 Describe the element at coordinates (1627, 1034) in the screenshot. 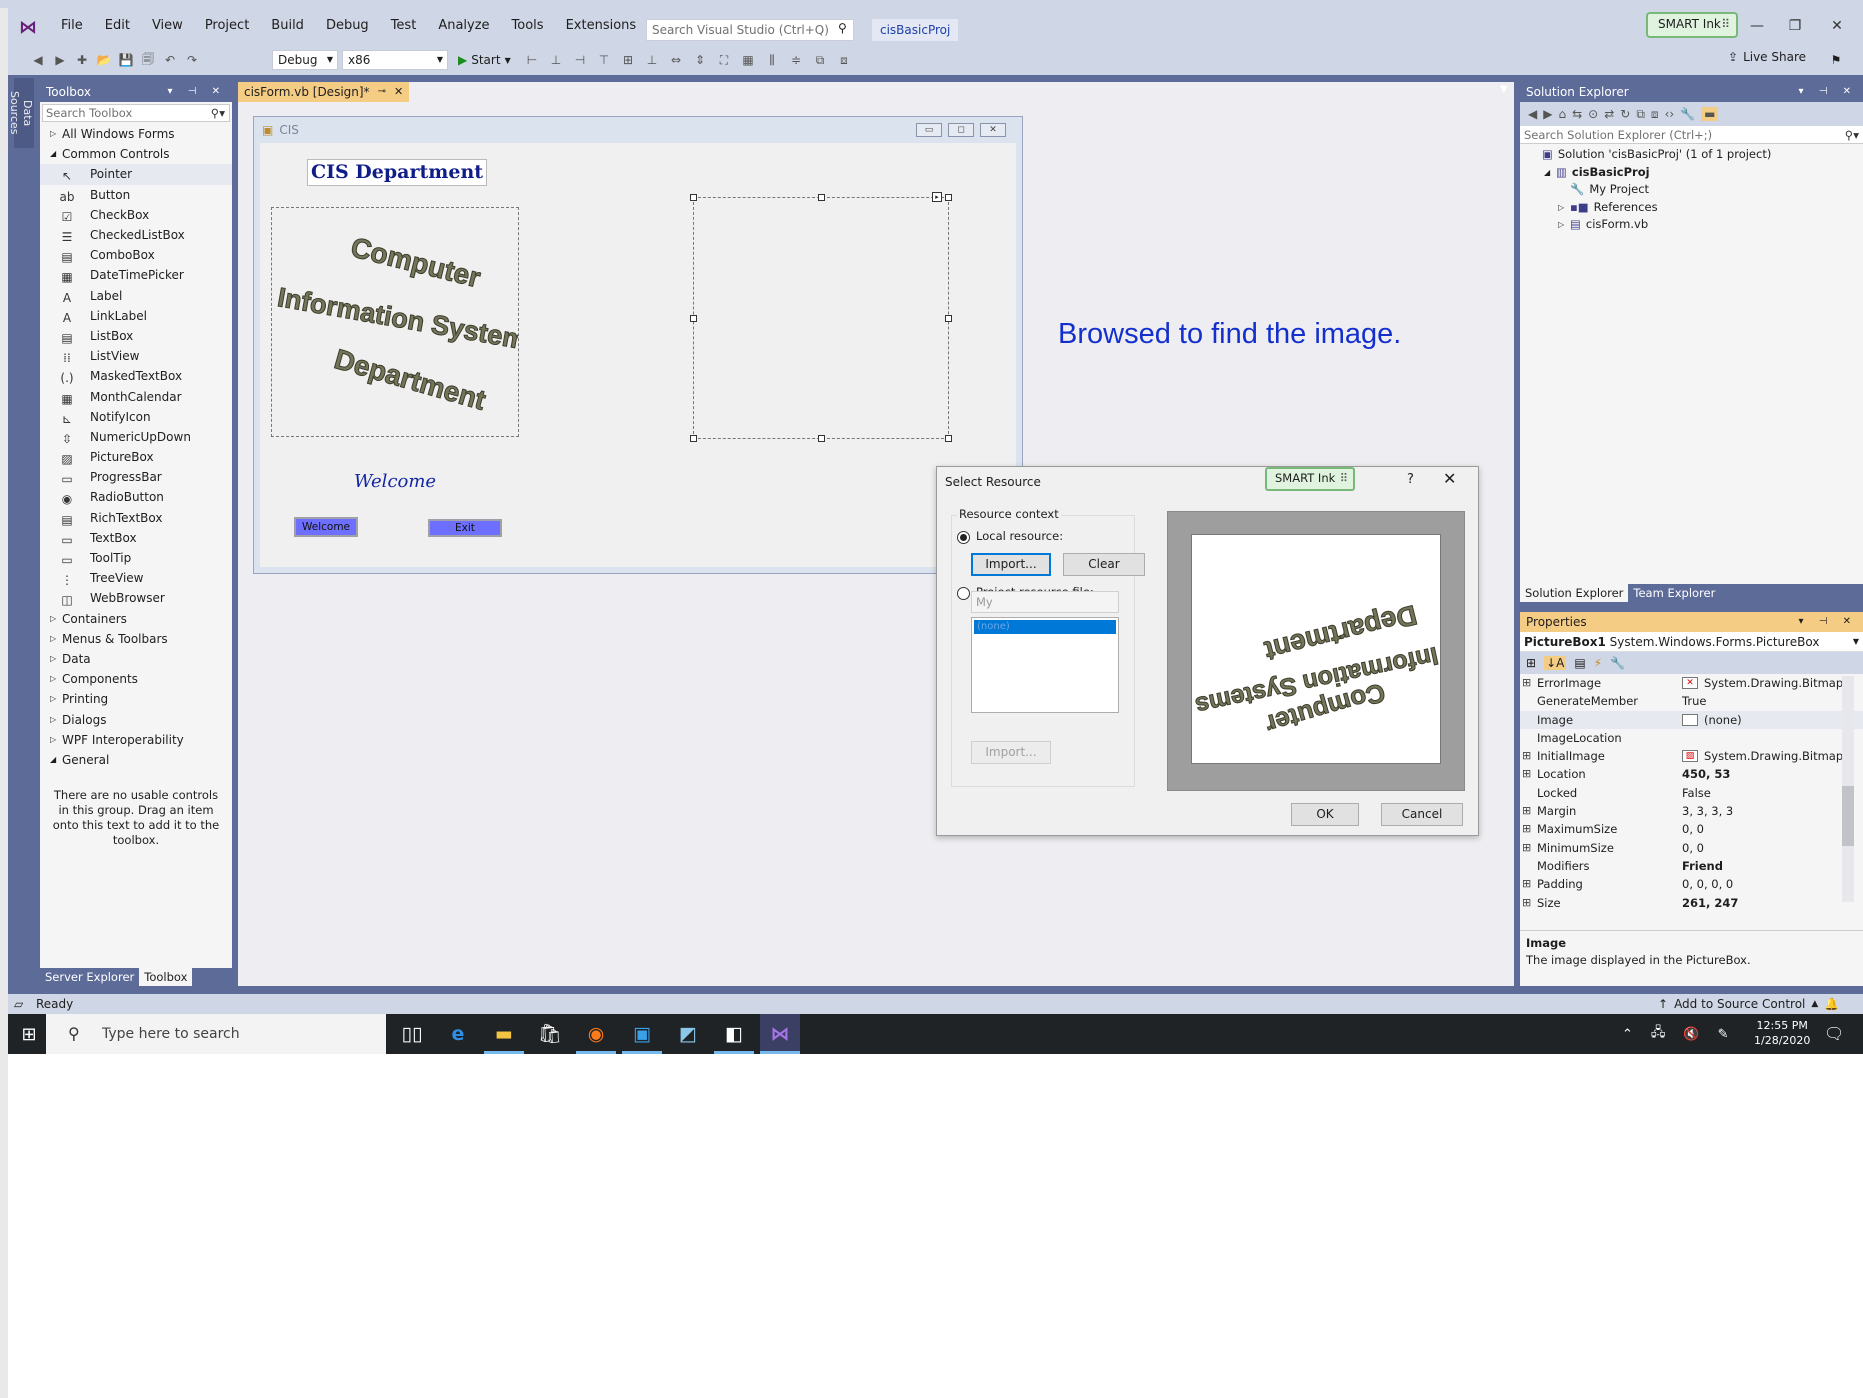

I see `chevron-up-icon: ⌃` at that location.